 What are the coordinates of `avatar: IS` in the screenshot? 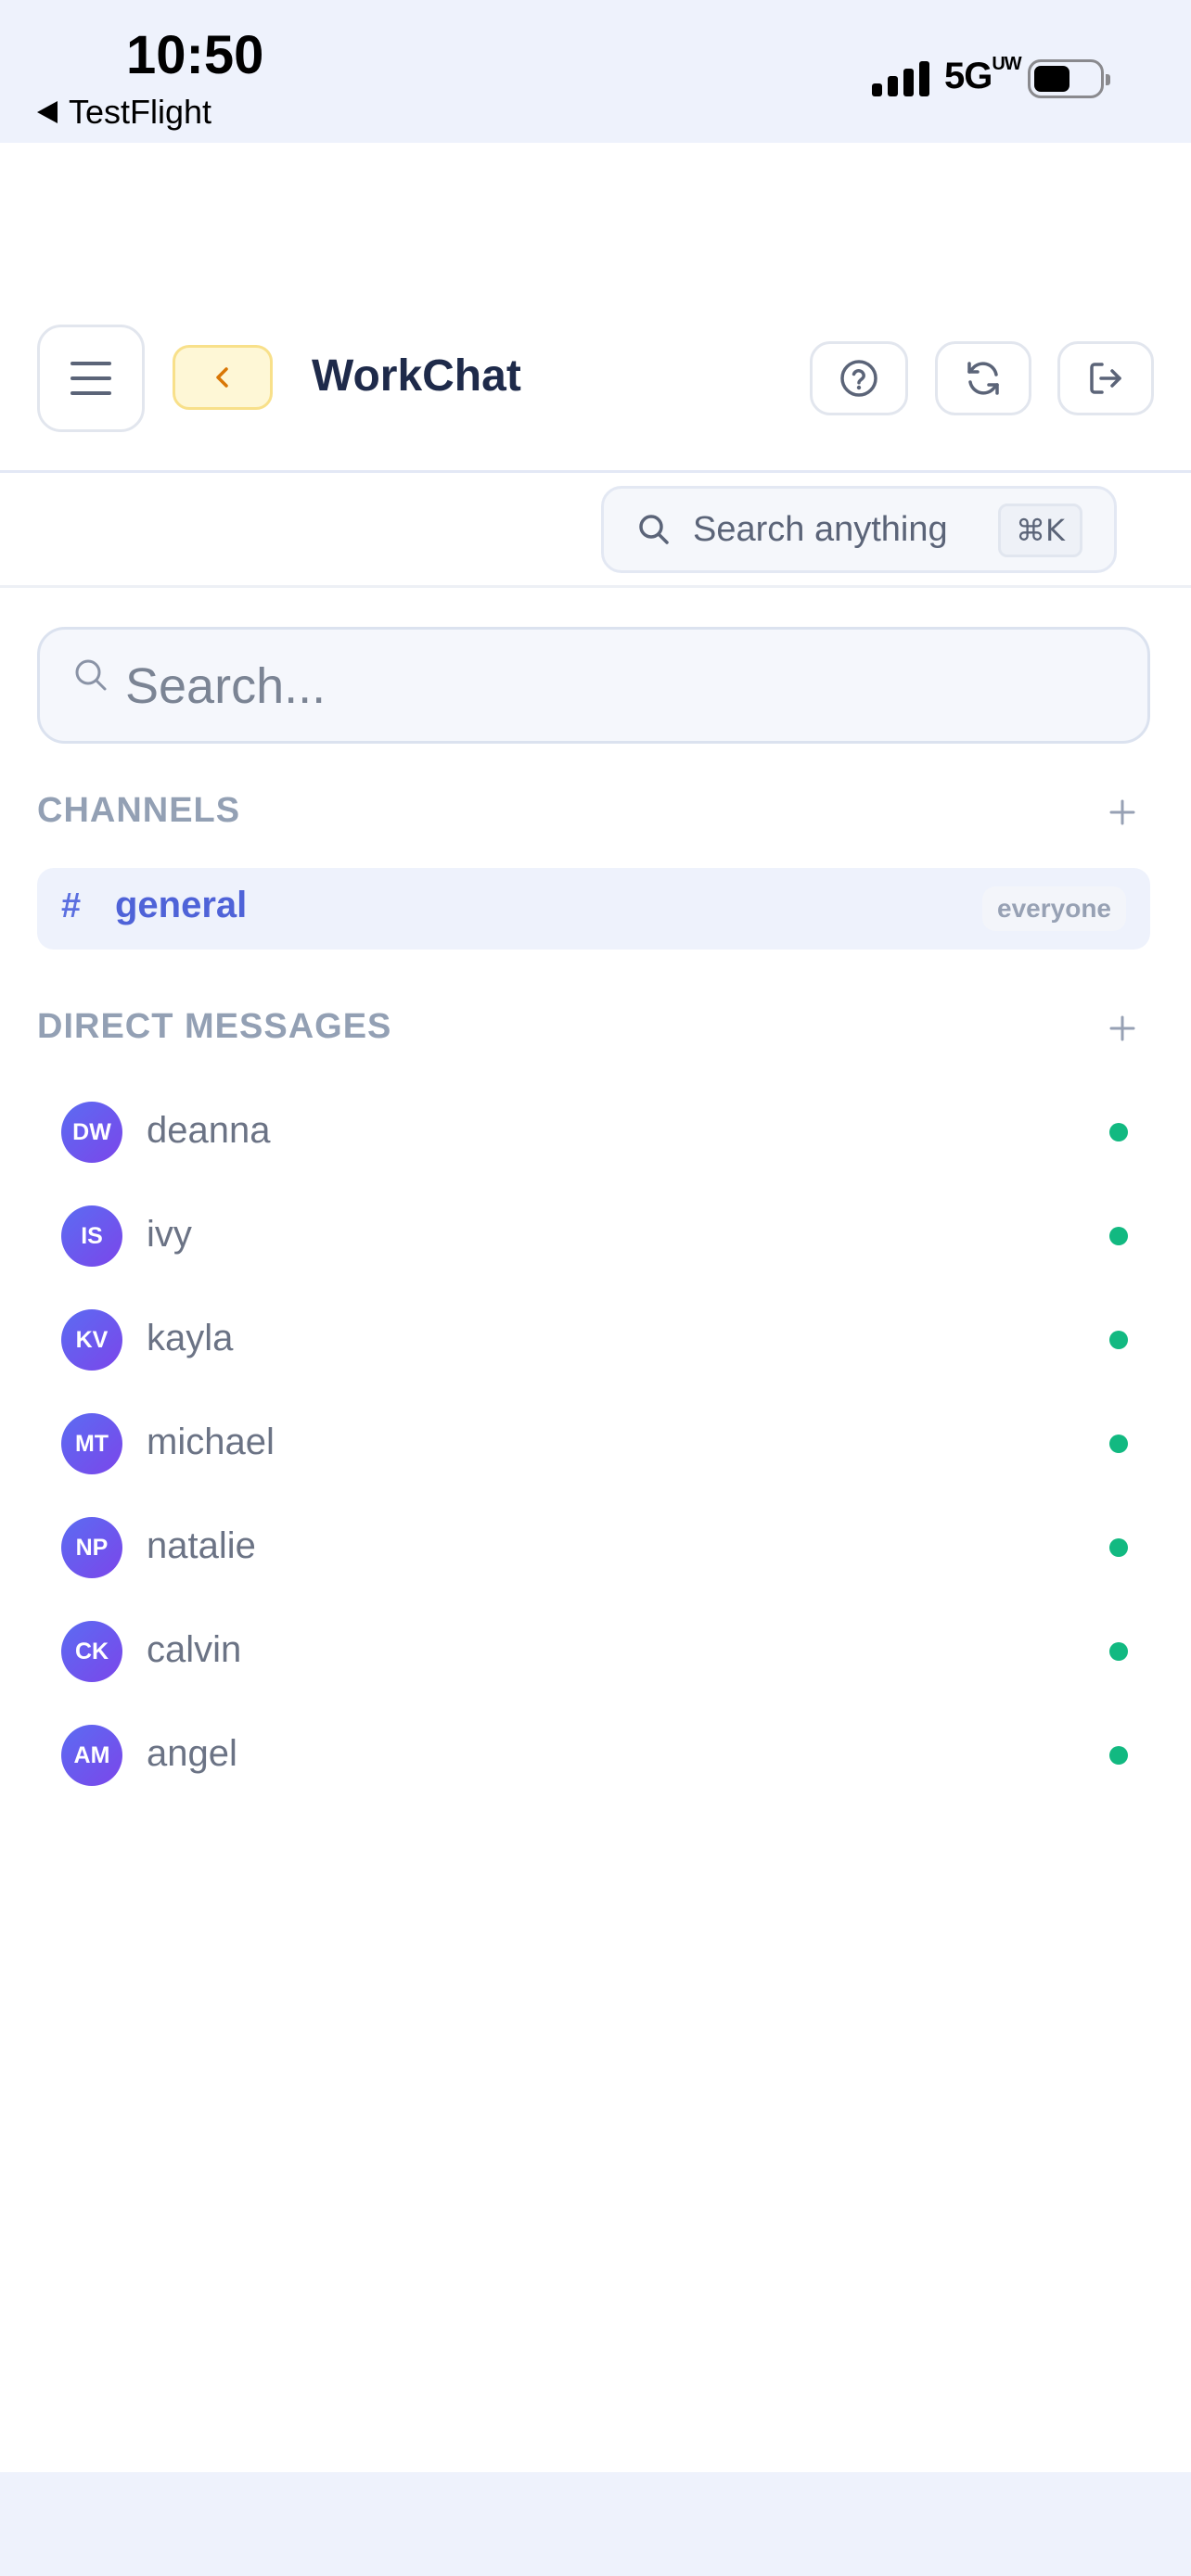 It's located at (92, 1236).